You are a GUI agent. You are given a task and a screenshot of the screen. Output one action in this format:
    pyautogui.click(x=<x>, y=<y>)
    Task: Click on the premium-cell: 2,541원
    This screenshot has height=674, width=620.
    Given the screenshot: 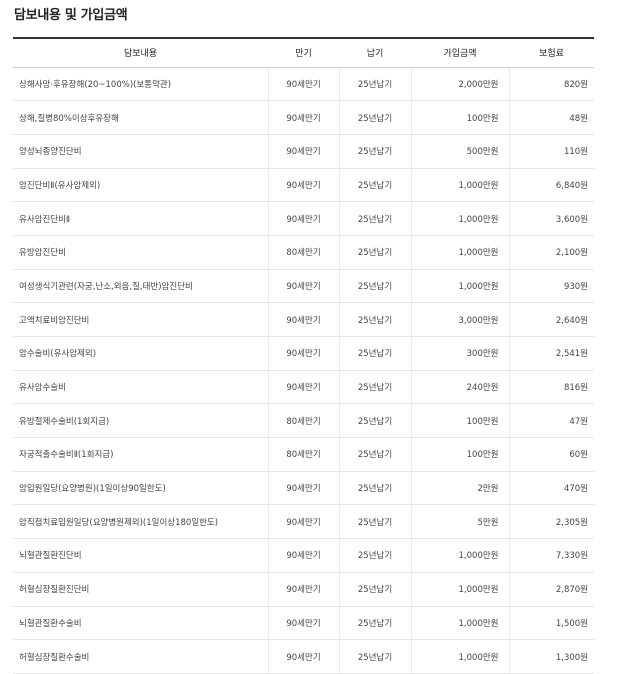 What is the action you would take?
    pyautogui.click(x=551, y=353)
    